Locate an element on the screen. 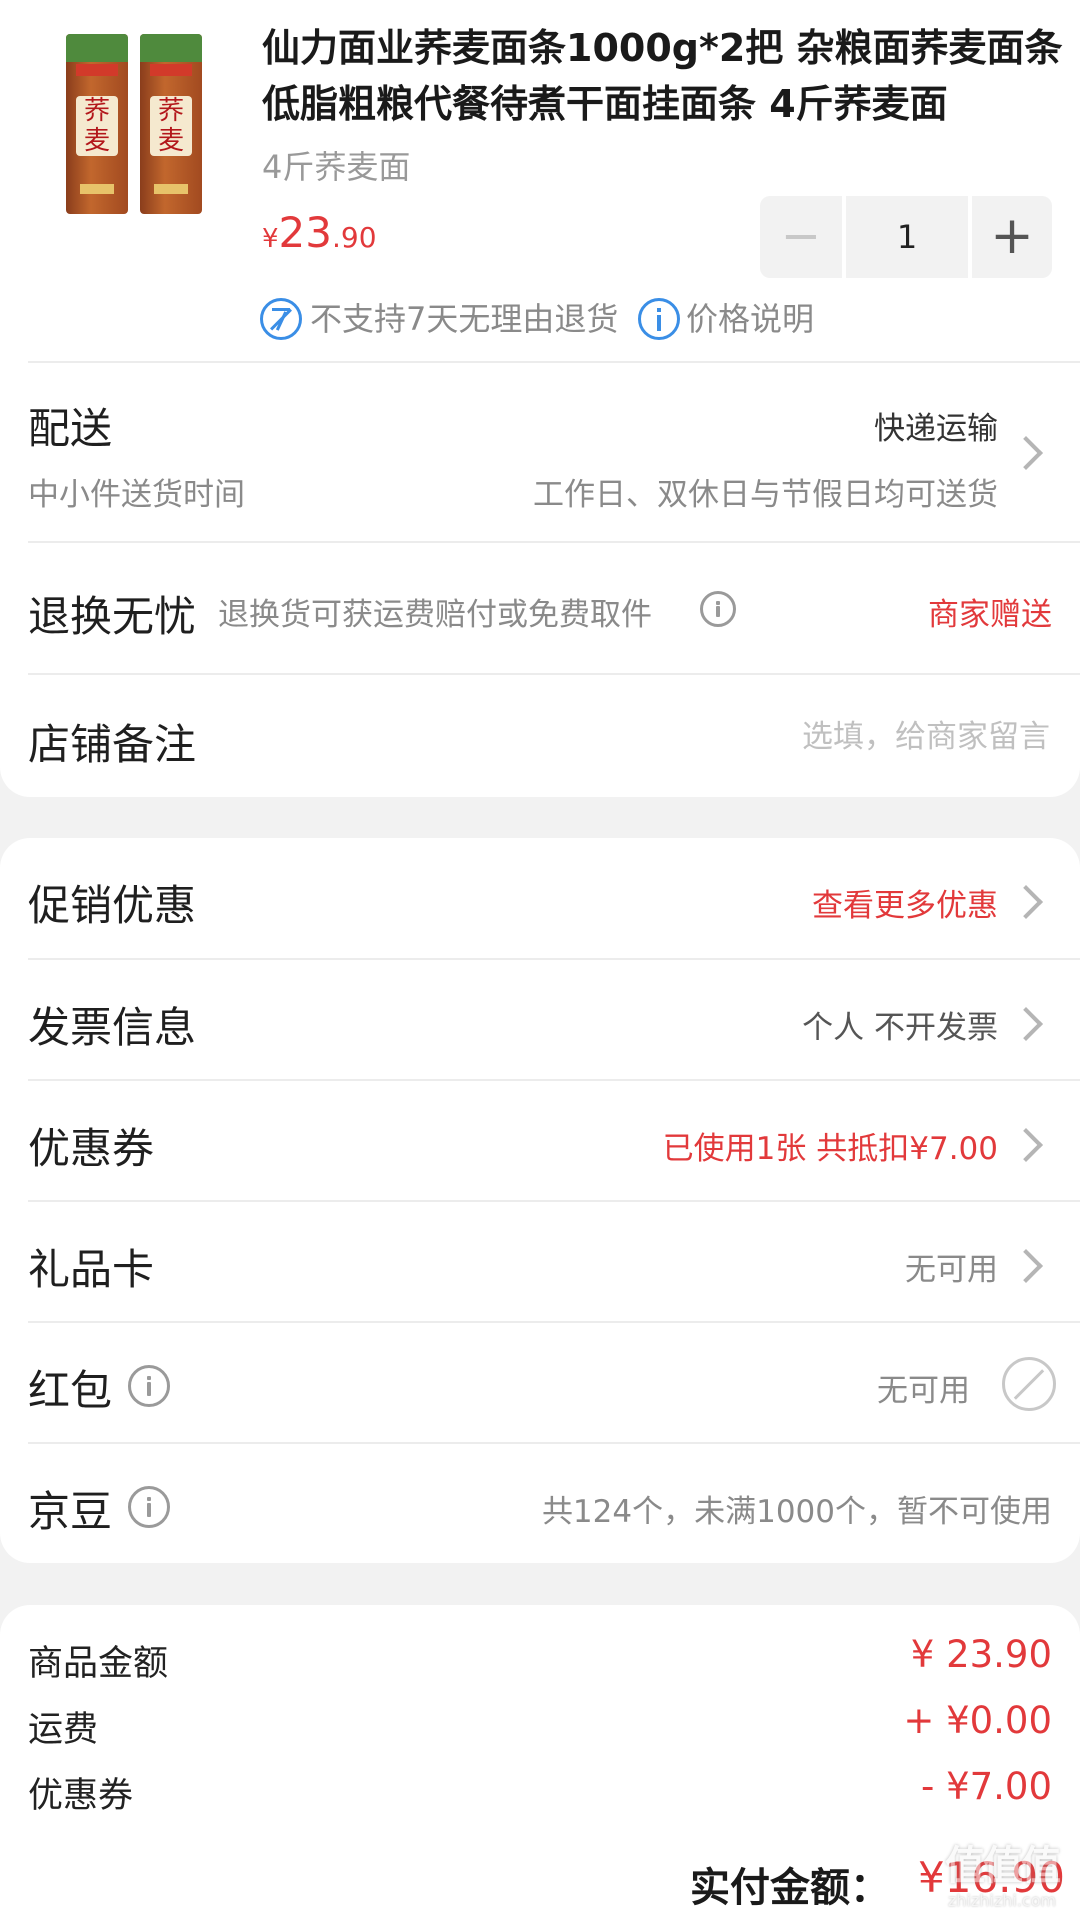 This screenshot has width=1080, height=1917. product-variant: 4斤荞麦面 is located at coordinates (336, 167).